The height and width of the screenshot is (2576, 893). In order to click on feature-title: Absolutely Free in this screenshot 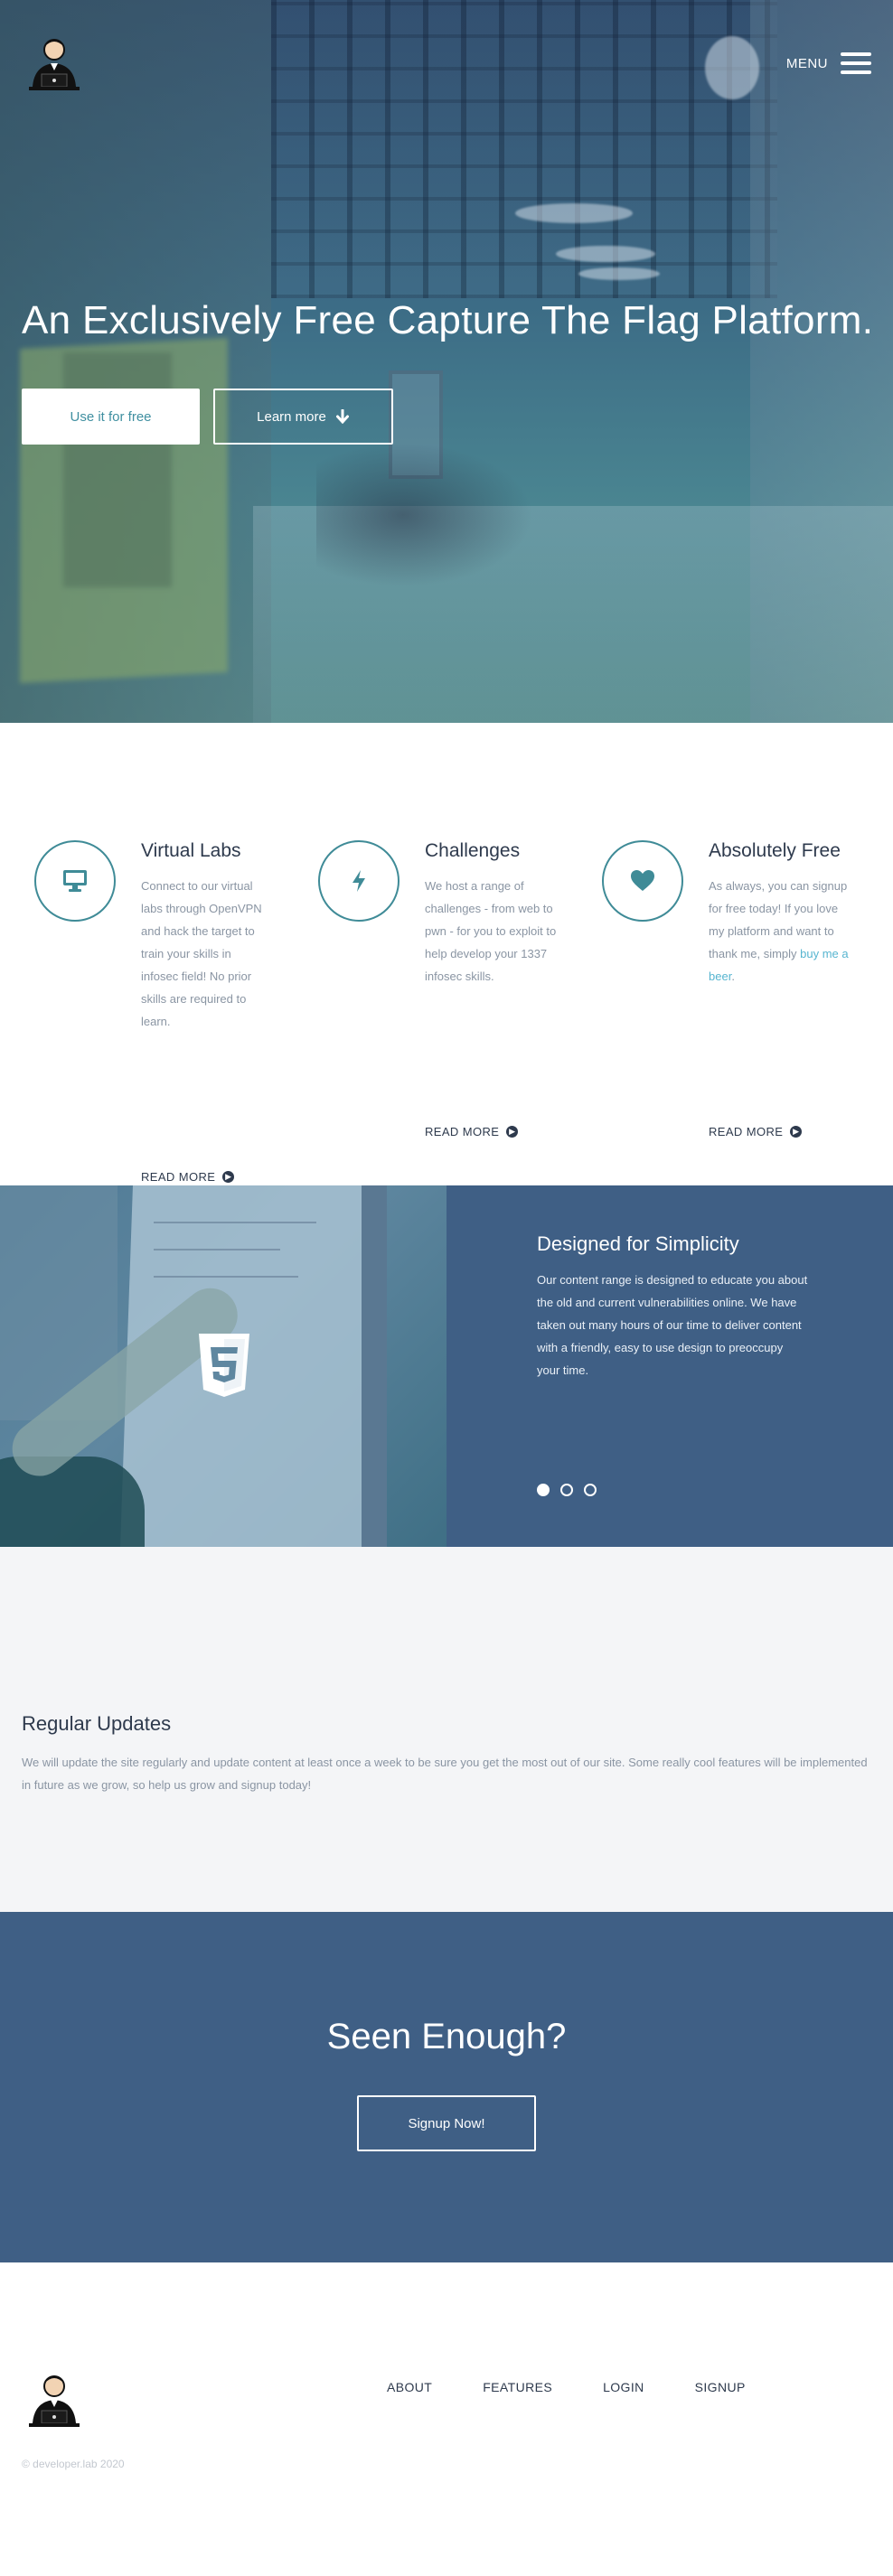, I will do `click(775, 850)`.